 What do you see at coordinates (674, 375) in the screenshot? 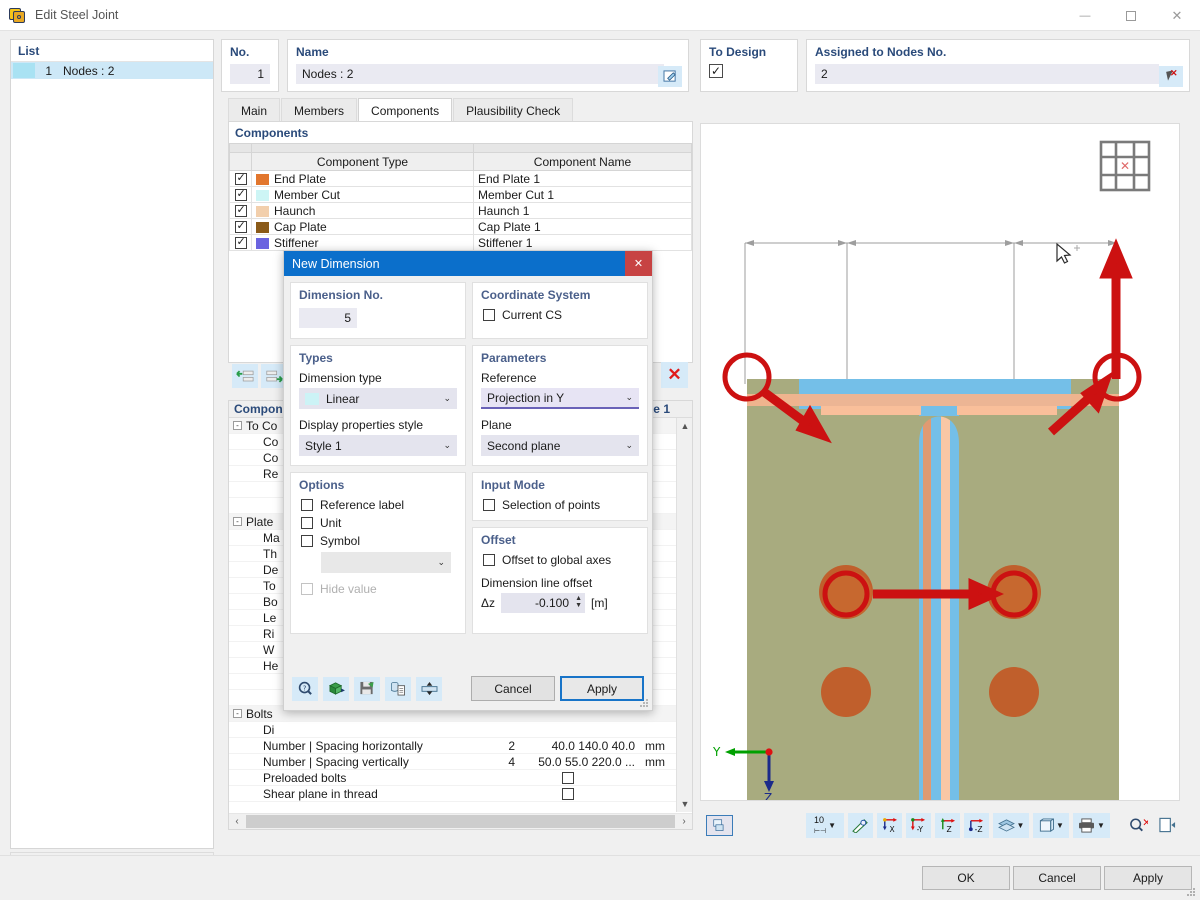
I see `delete-component-button: ✕` at bounding box center [674, 375].